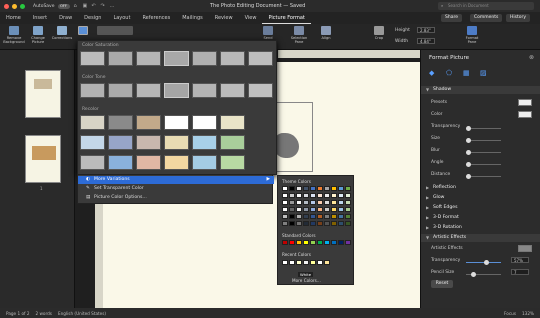 This screenshot has height=318, width=540. What do you see at coordinates (92, 18) in the screenshot?
I see `tab-design: Design` at bounding box center [92, 18].